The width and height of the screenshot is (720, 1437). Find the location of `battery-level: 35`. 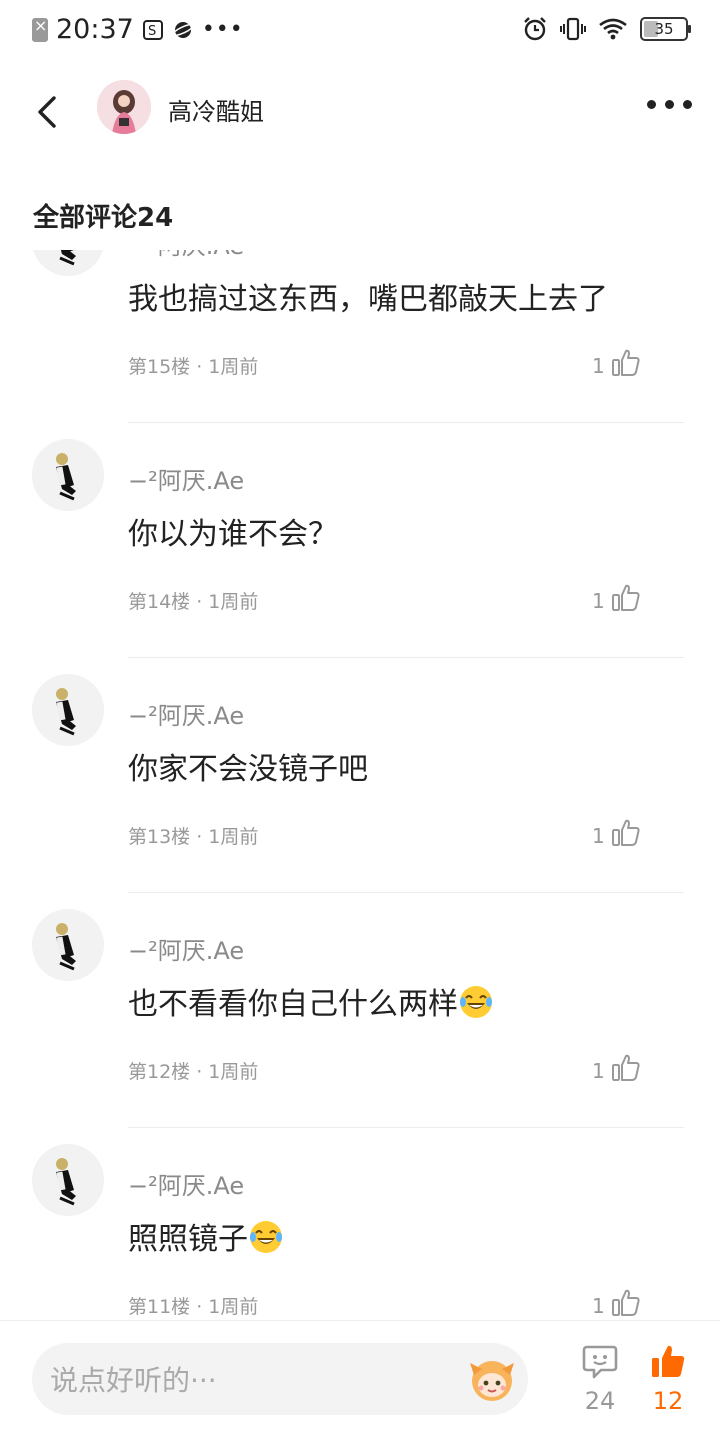

battery-level: 35 is located at coordinates (663, 29).